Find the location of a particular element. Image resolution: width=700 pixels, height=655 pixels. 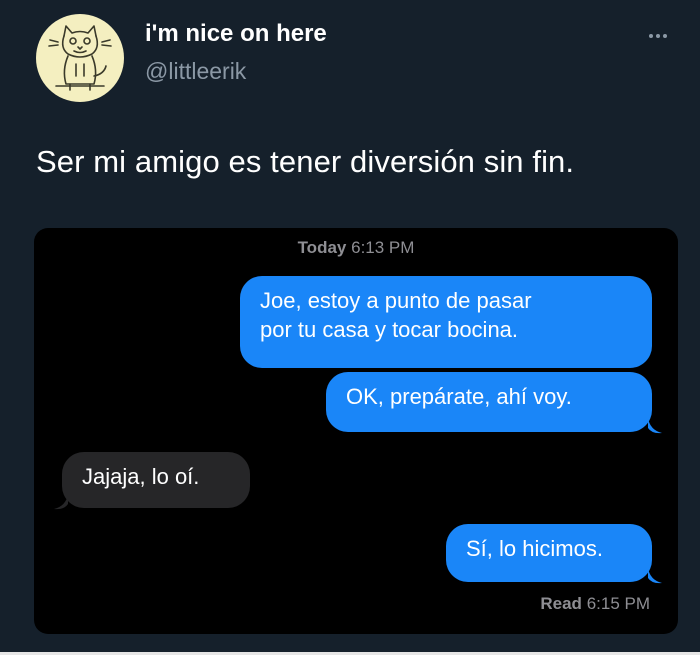

message-bubble-sent: Sí, lo hicimos. is located at coordinates (549, 553).